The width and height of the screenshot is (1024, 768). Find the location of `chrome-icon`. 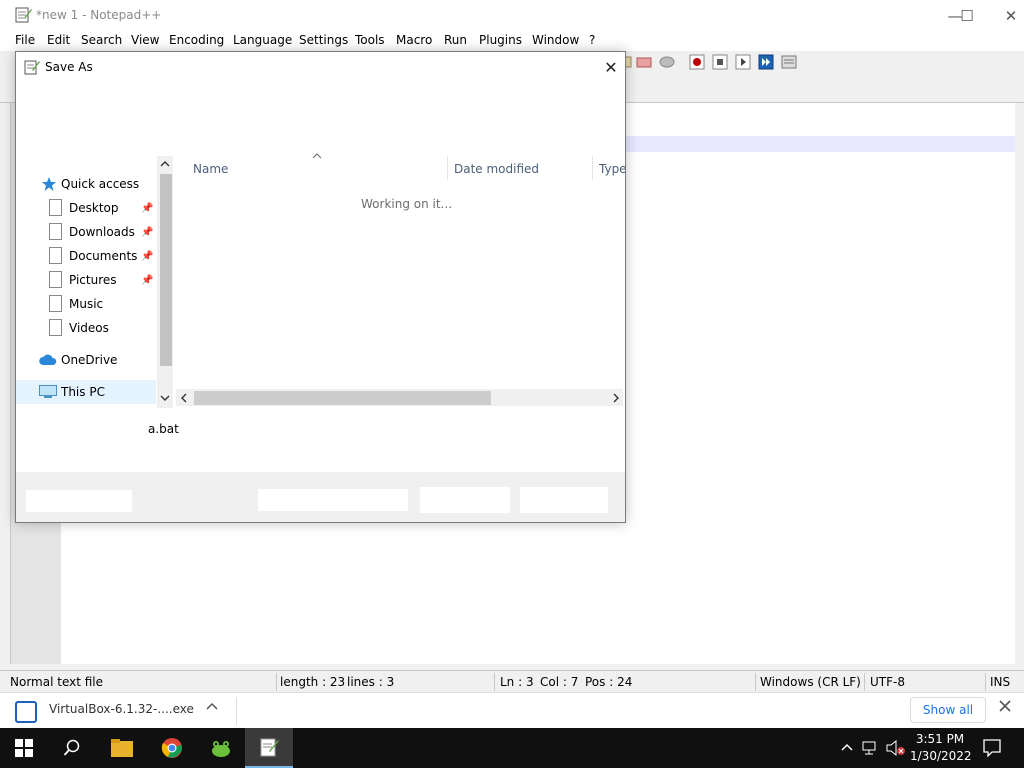

chrome-icon is located at coordinates (171, 748).